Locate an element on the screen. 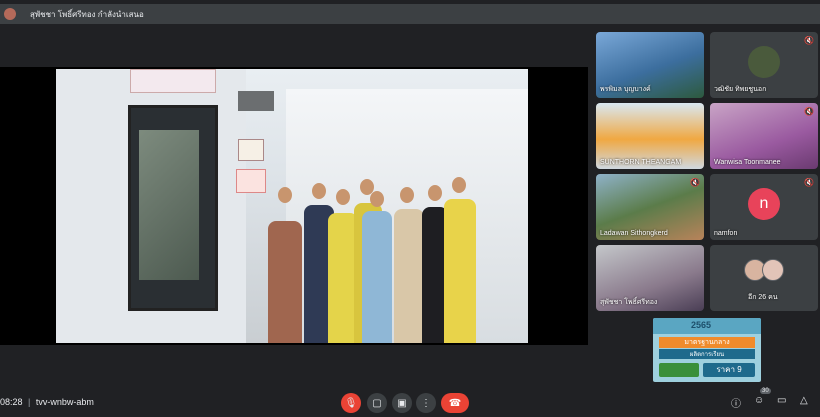 Image resolution: width=820 pixels, height=417 pixels. participant-tile: สุพัชชา โพธิ์ศรีทอง is located at coordinates (650, 278).